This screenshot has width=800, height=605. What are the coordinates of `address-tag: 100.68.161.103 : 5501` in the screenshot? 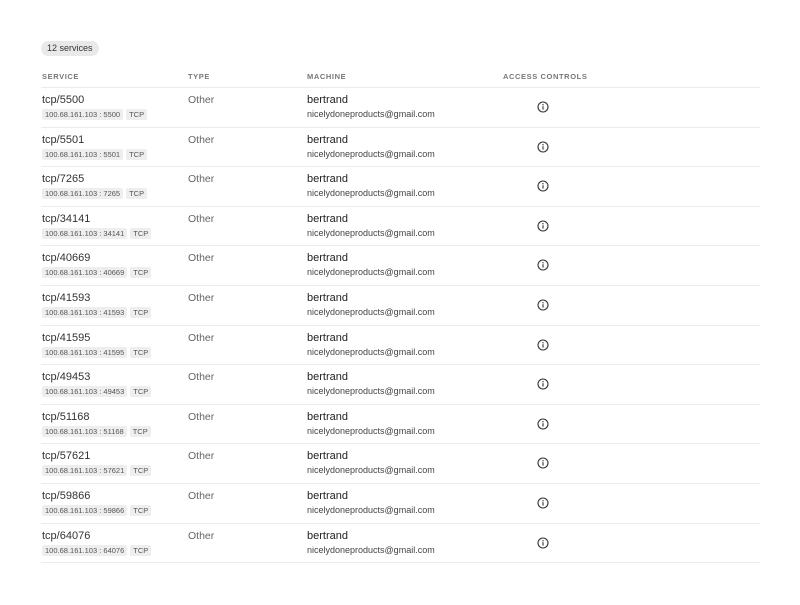 It's located at (83, 154).